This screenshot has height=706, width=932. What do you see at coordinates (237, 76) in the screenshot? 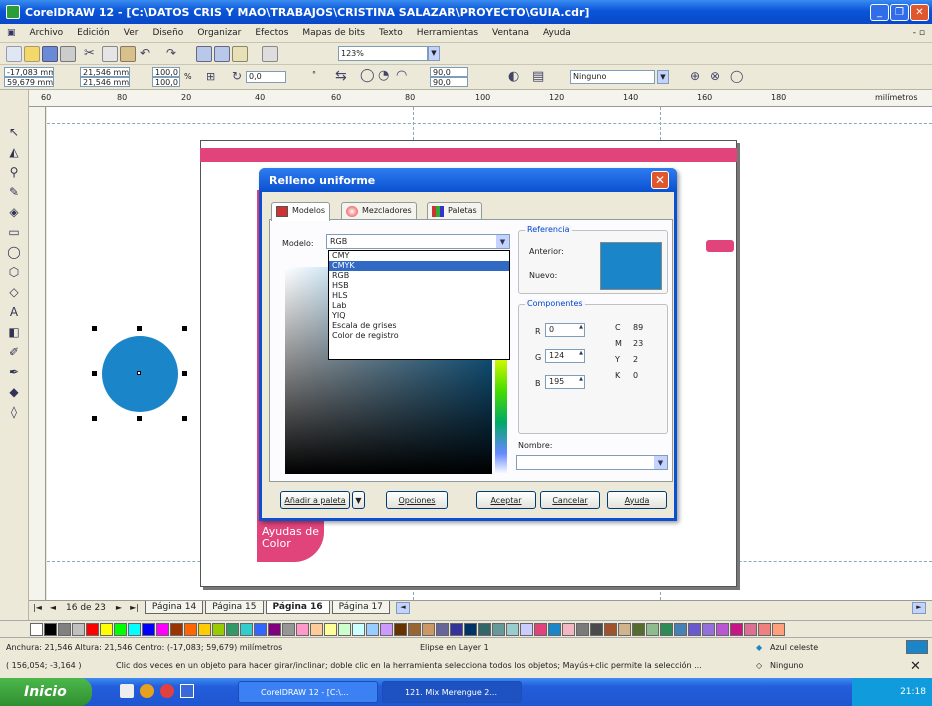
I see `rotate-icon: ↻` at bounding box center [237, 76].